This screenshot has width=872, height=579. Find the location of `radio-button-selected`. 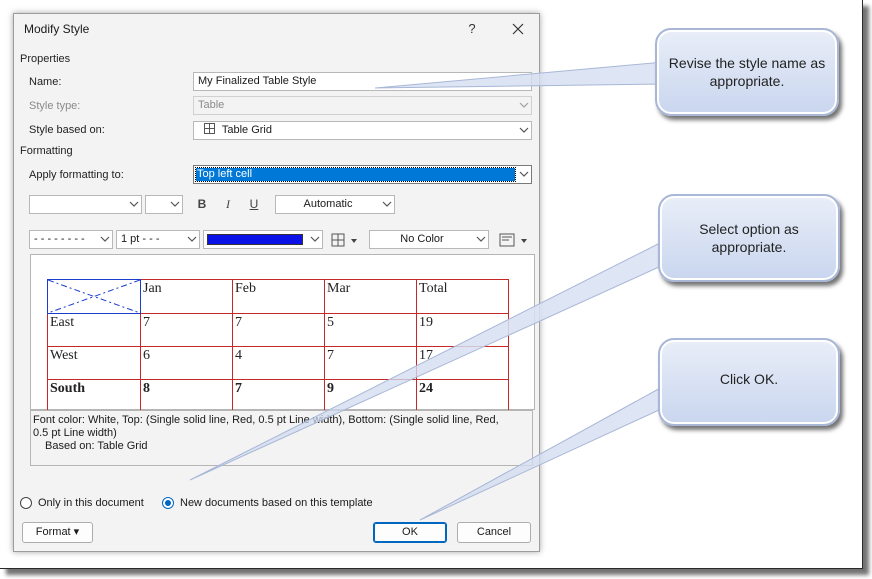

radio-button-selected is located at coordinates (168, 503).